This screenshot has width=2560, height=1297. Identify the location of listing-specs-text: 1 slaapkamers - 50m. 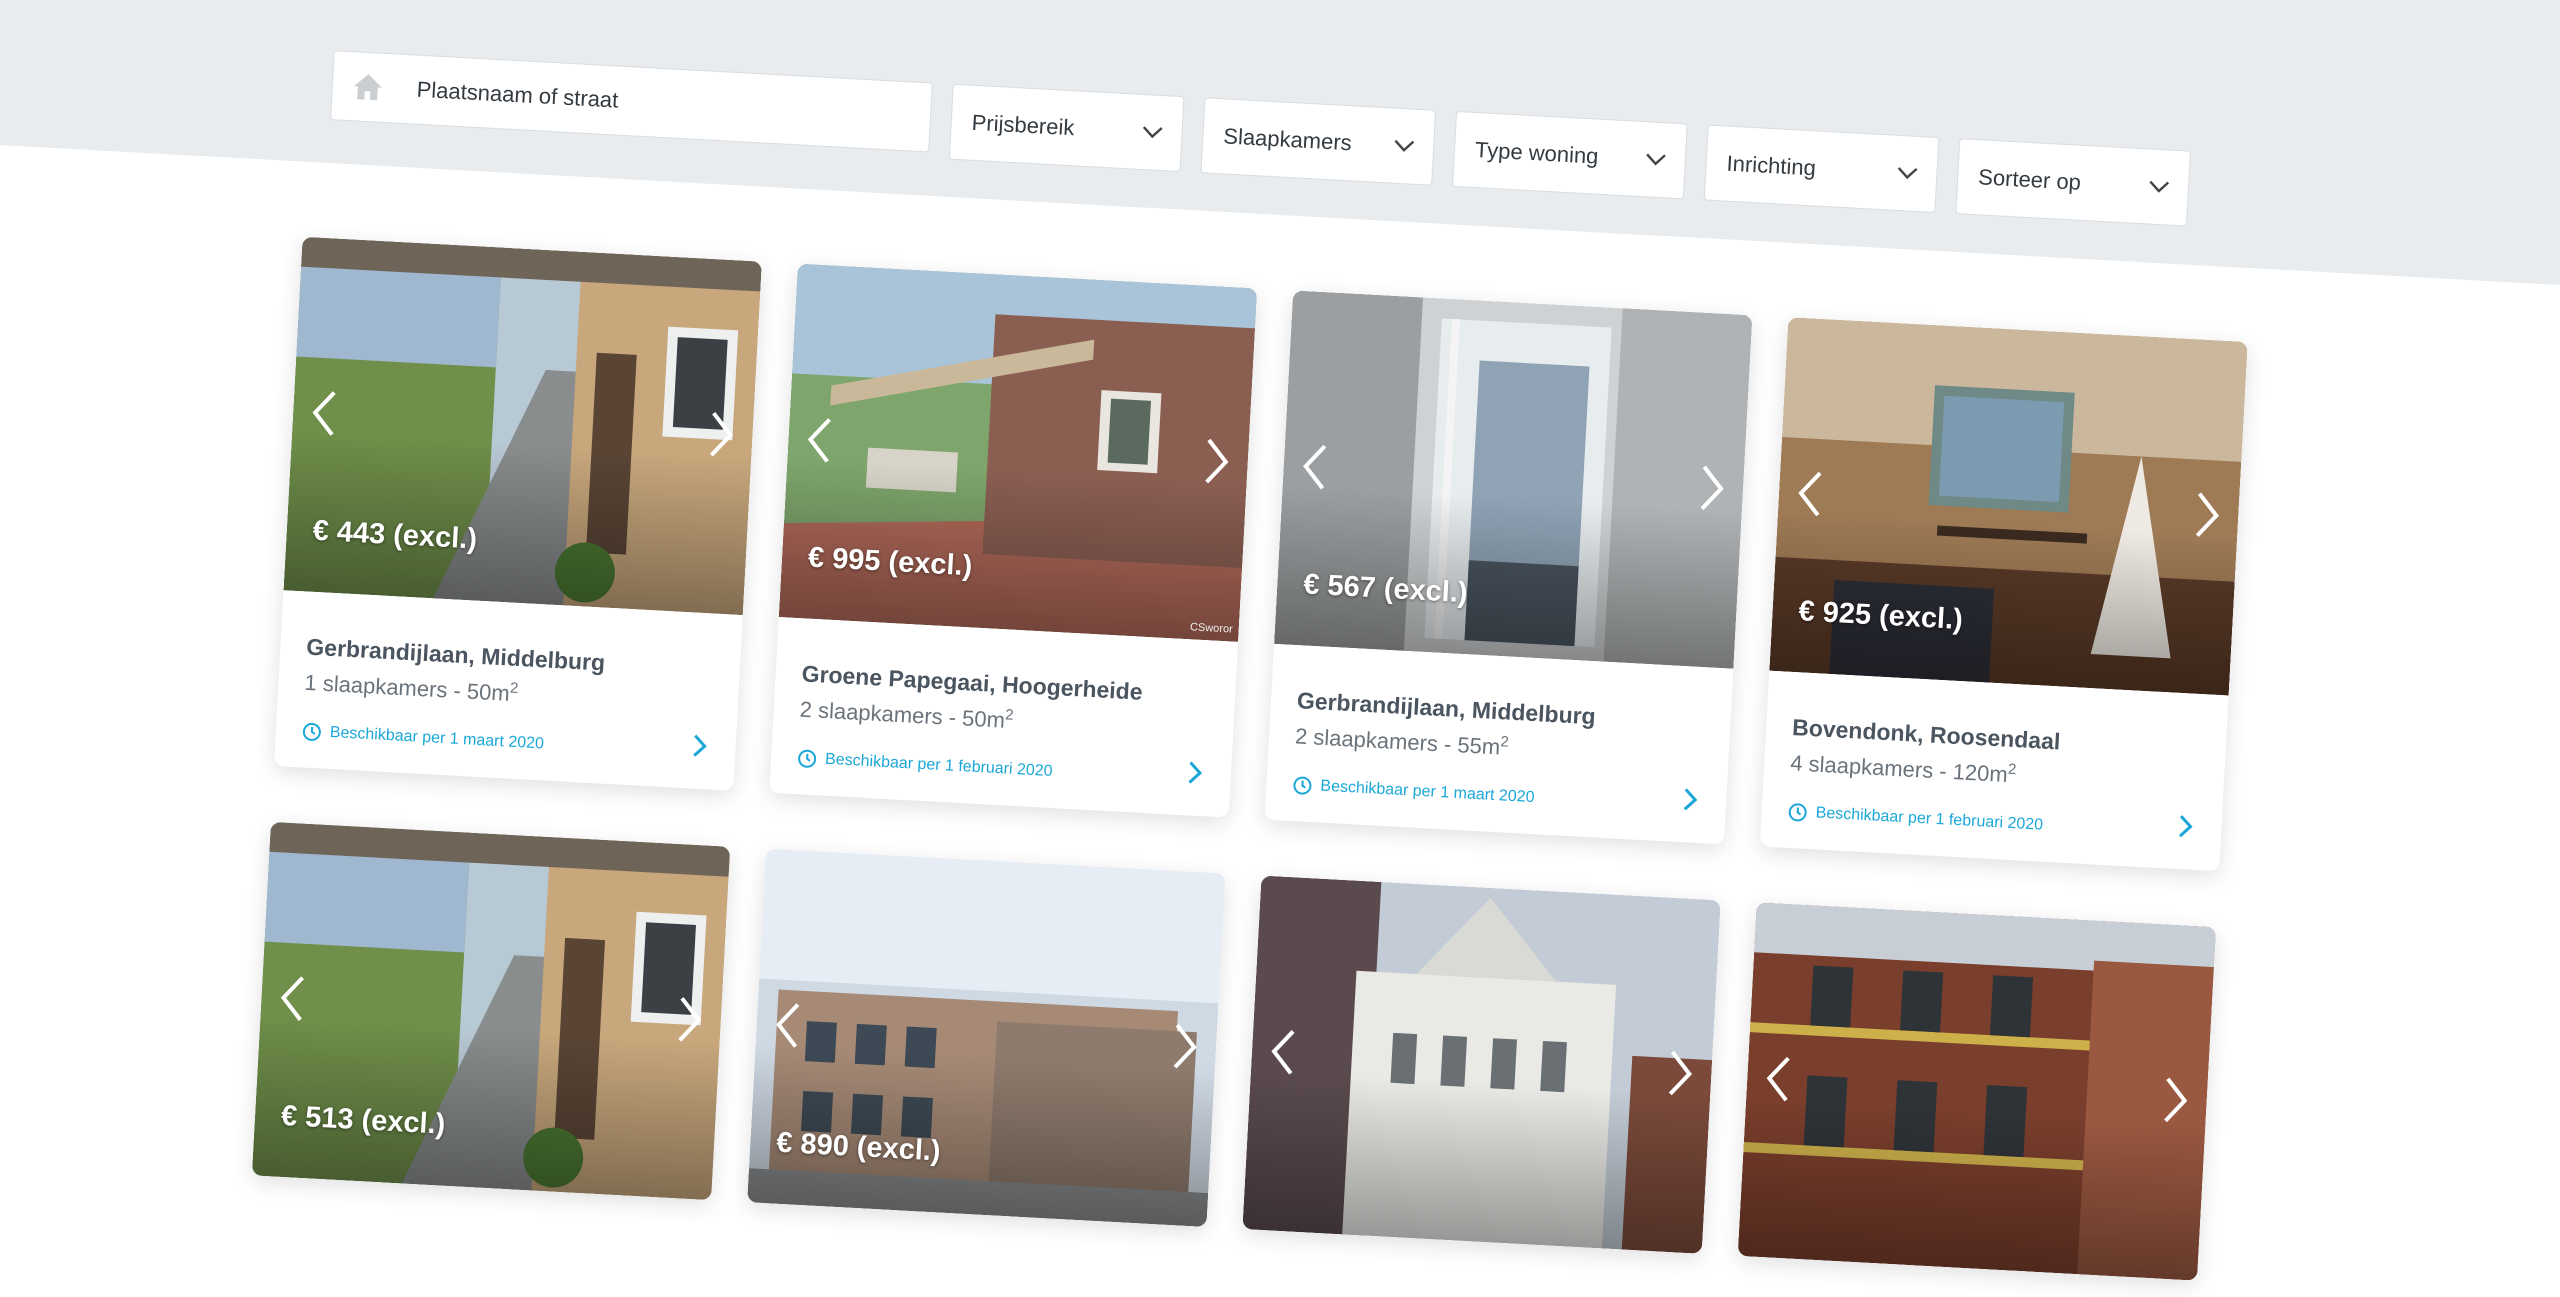
(407, 687).